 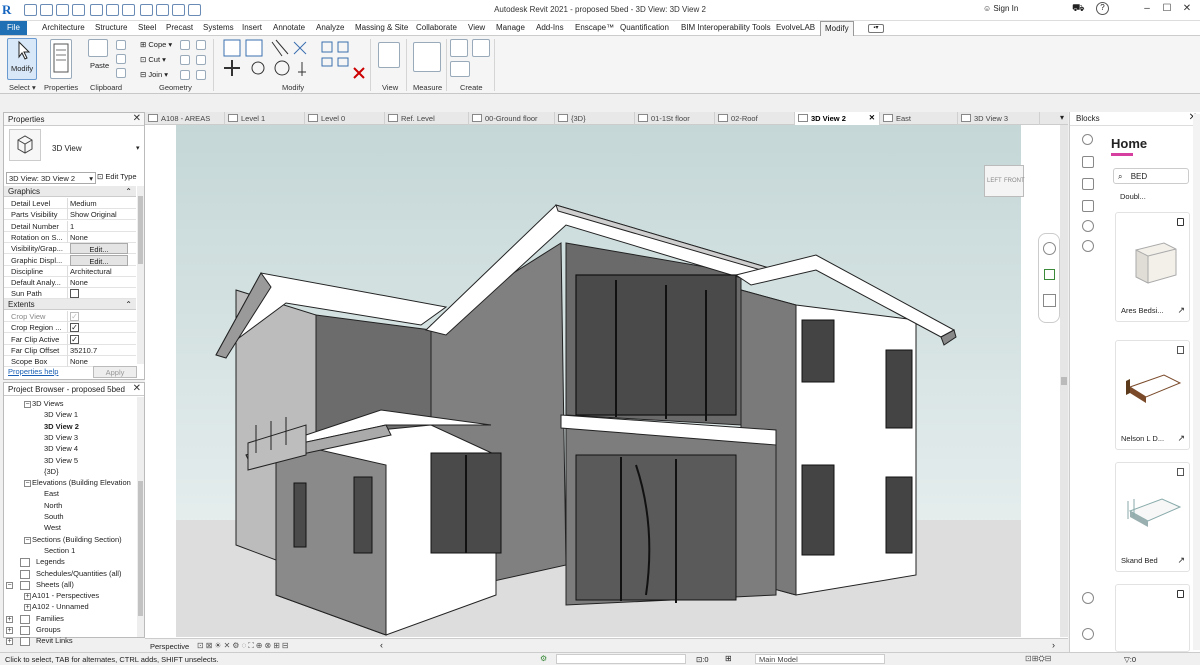 I want to click on cut-button: ⊡ Cut ▾, so click(x=153, y=59).